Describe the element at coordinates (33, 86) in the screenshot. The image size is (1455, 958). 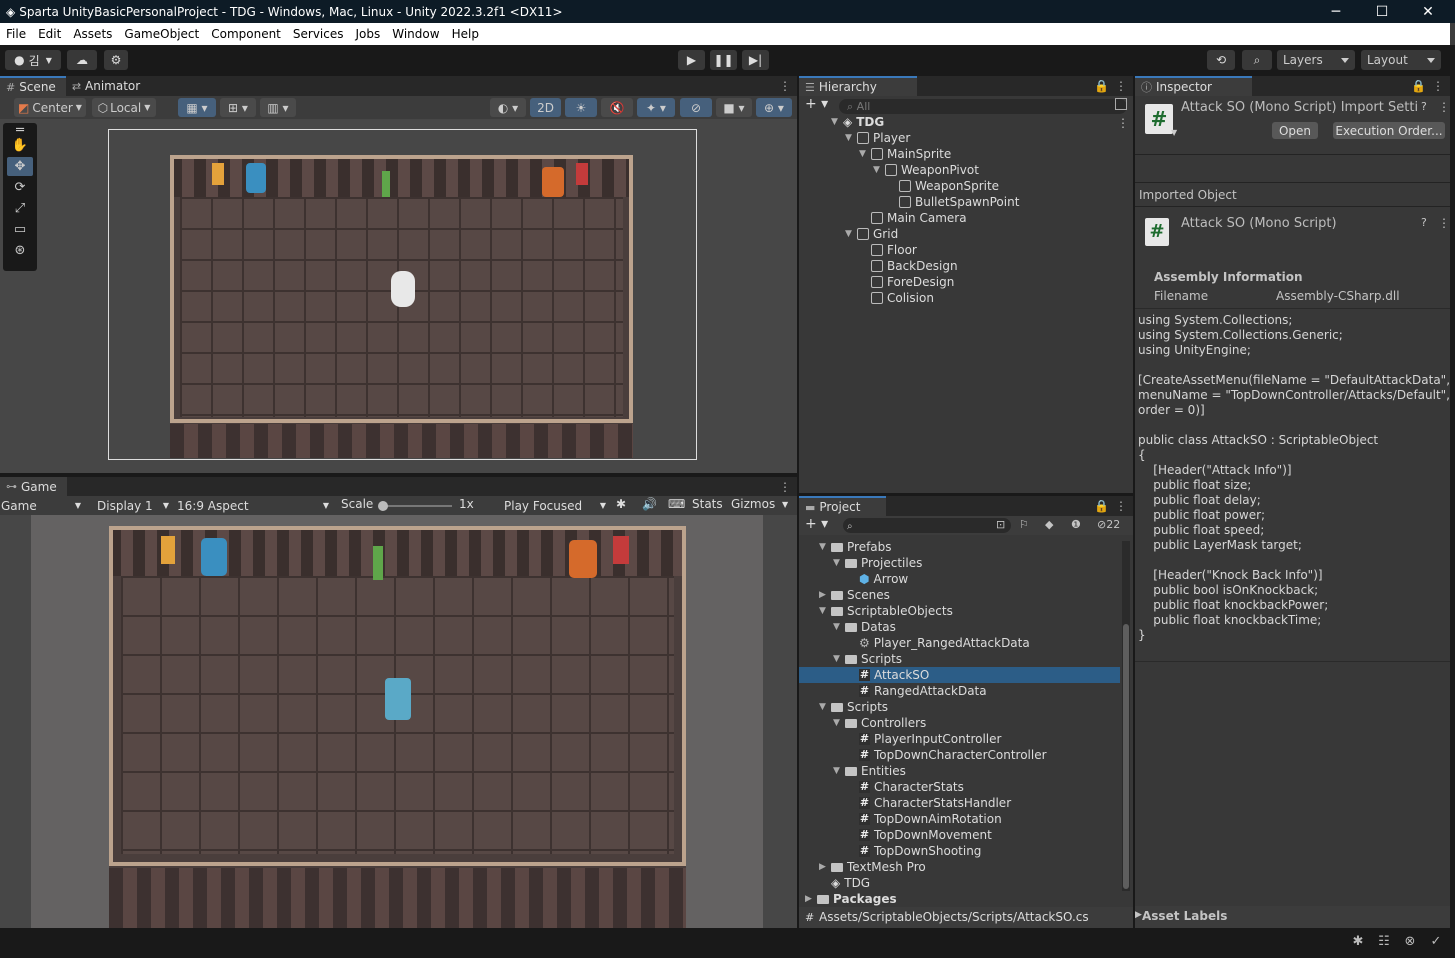
I see `tab-scene: # Scene` at that location.